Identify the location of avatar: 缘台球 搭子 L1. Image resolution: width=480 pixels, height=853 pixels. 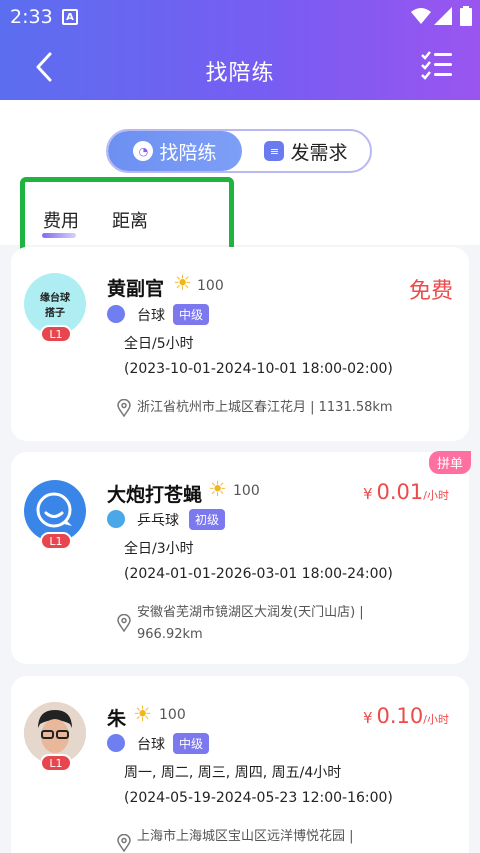
(55, 308).